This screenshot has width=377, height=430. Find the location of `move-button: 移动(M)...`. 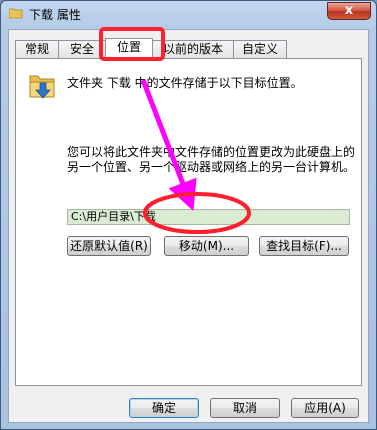

move-button: 移动(M)... is located at coordinates (206, 246).